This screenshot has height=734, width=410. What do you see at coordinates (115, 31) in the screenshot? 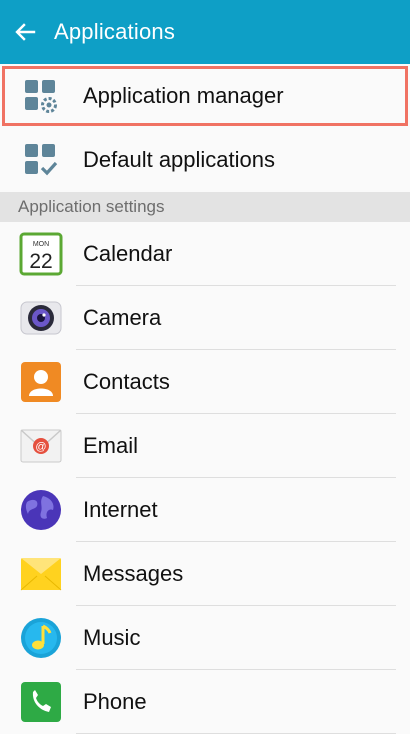
I see `page-title: Applications` at bounding box center [115, 31].